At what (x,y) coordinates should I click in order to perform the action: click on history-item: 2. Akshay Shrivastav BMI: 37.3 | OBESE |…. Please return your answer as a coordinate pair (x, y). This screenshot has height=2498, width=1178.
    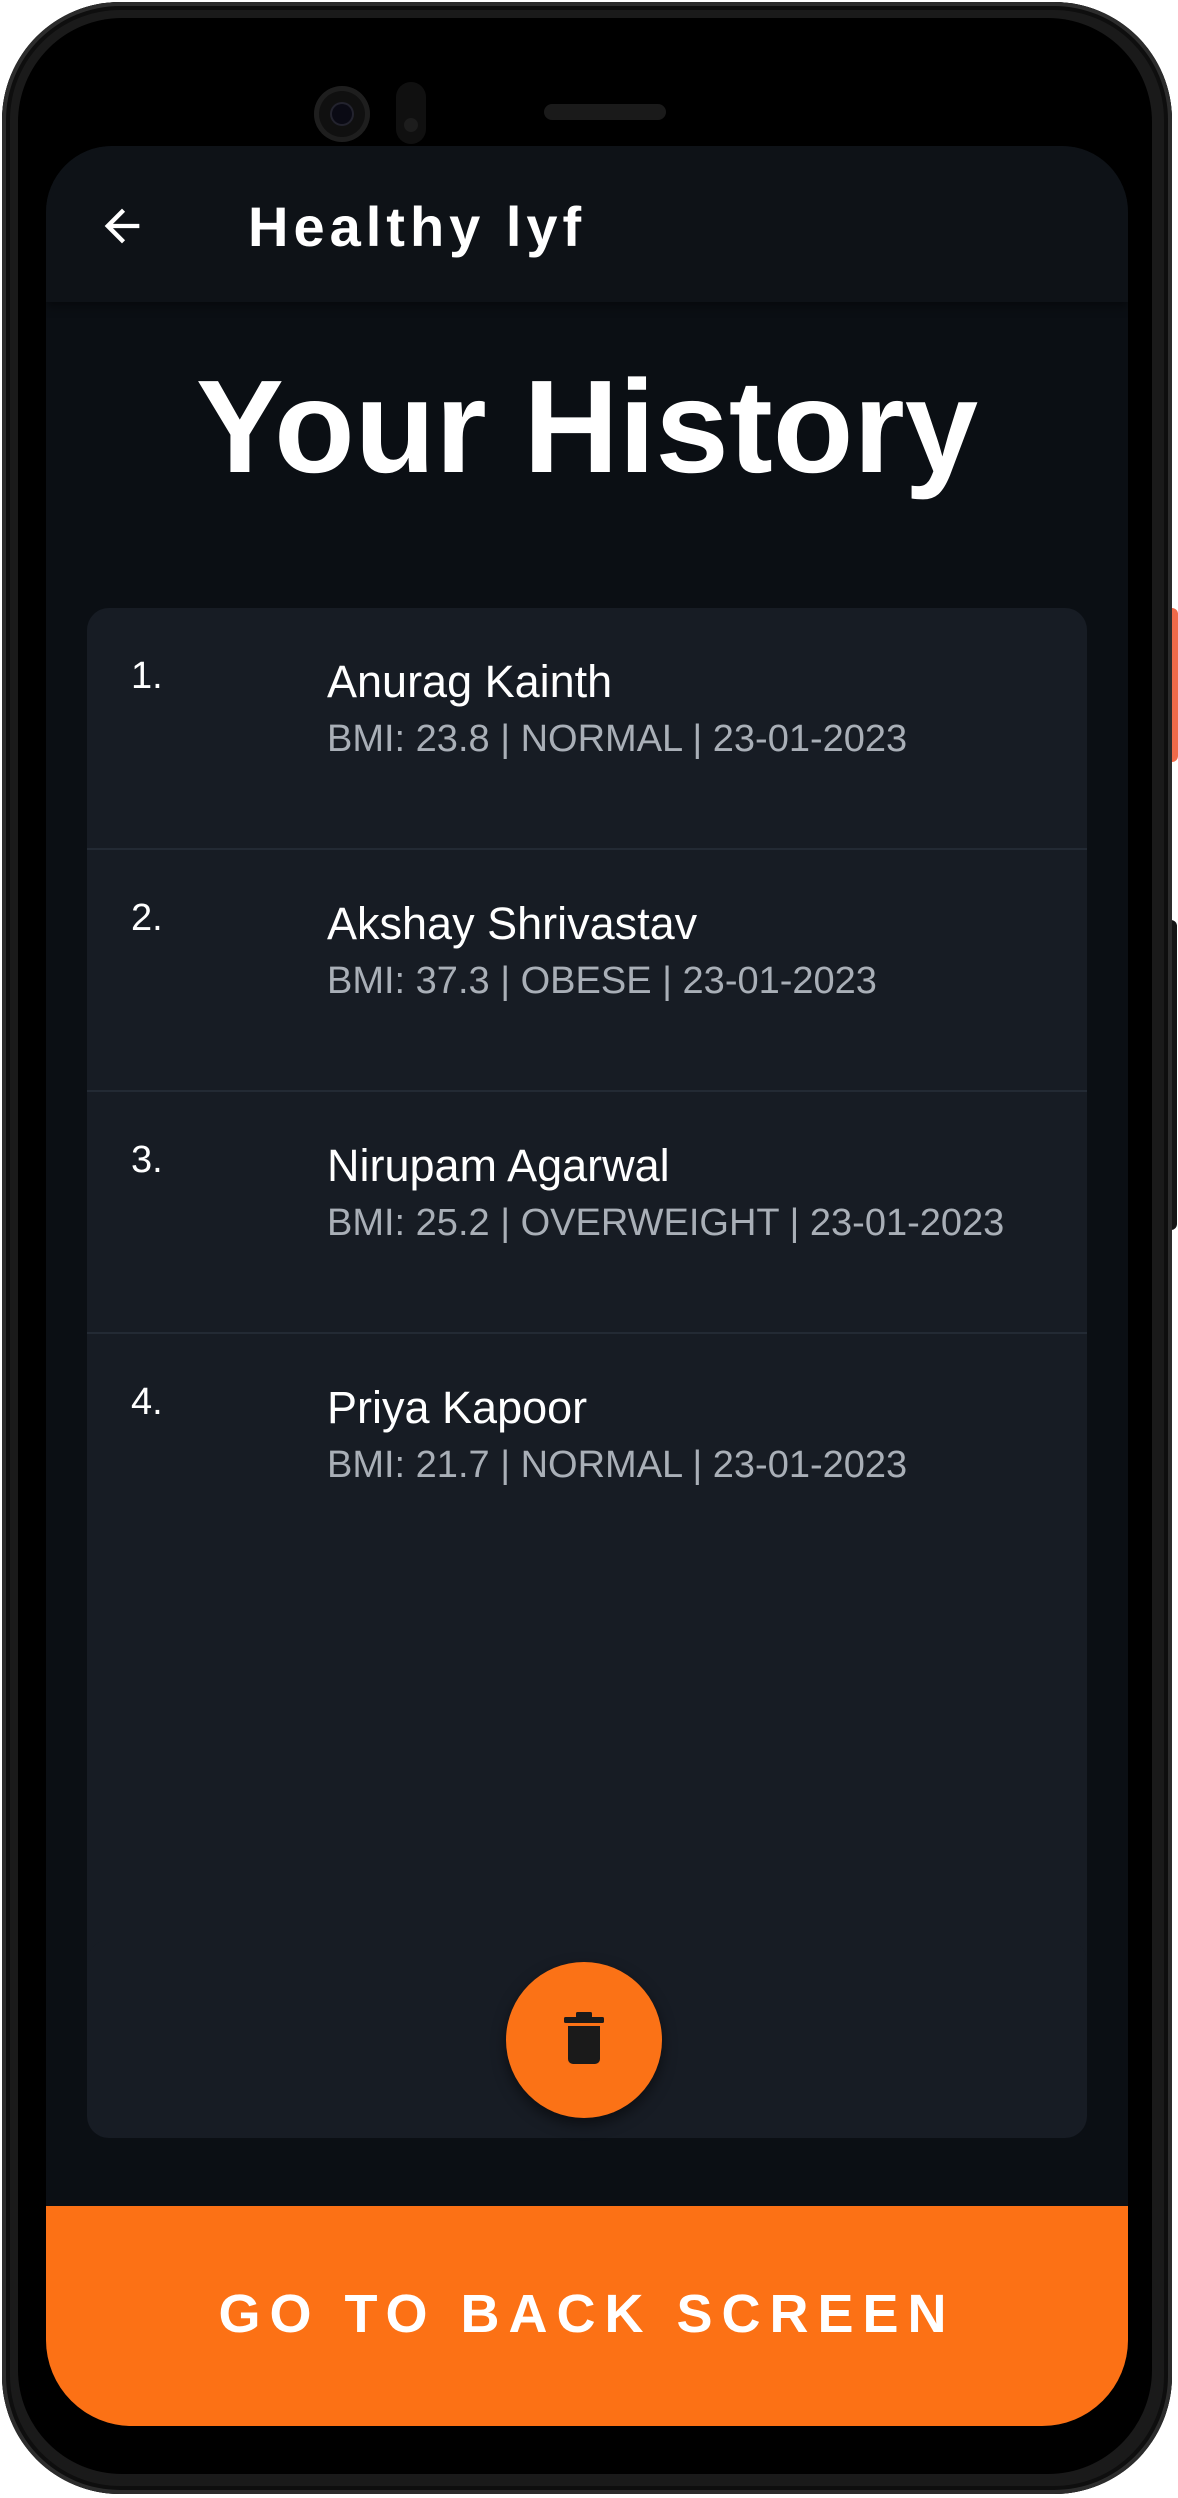
    Looking at the image, I should click on (587, 971).